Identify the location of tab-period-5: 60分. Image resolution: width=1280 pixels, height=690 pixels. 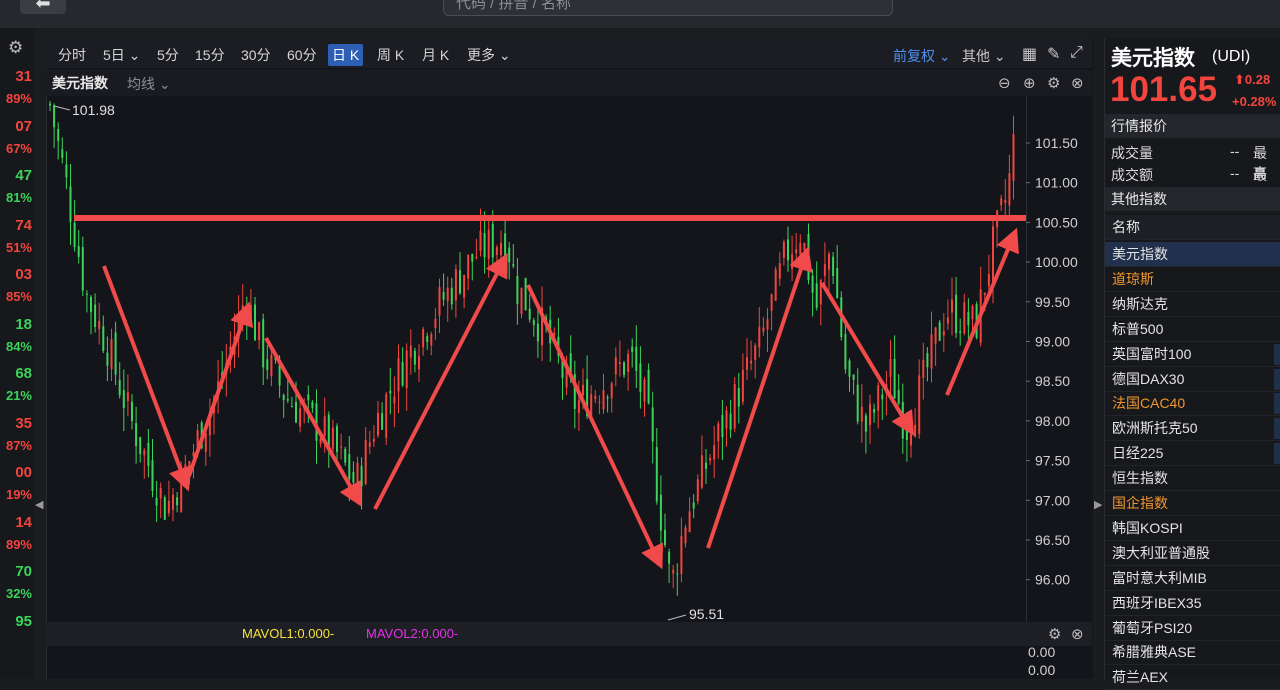
(302, 55).